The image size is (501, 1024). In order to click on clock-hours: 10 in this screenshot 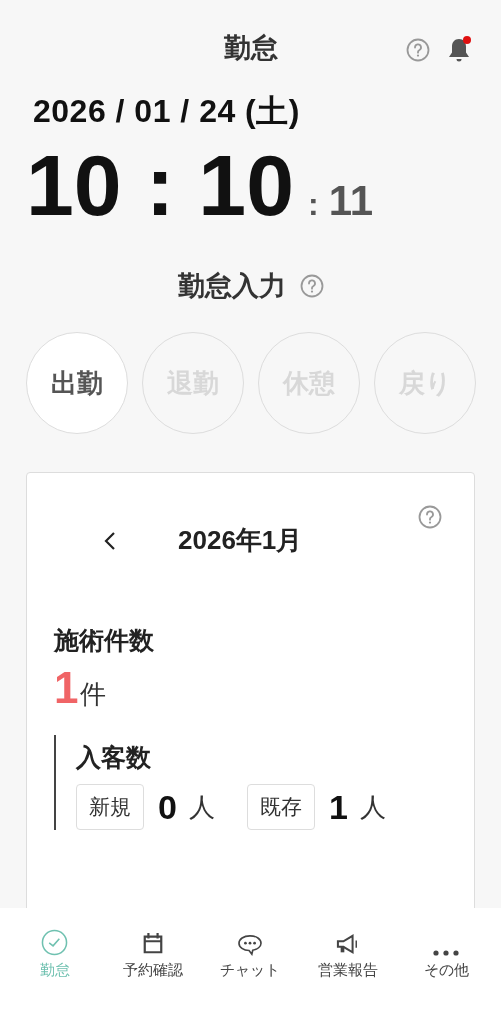, I will do `click(74, 185)`.